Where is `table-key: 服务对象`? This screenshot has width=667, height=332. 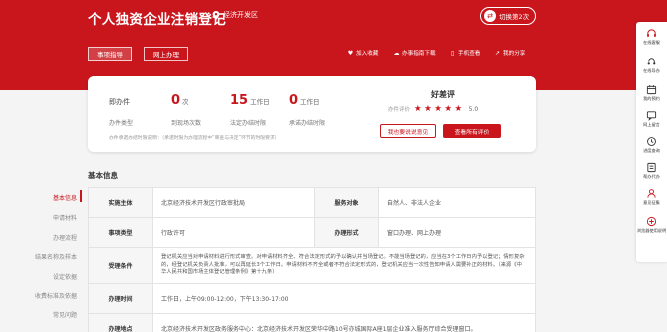
table-key: 服务对象 is located at coordinates (346, 202).